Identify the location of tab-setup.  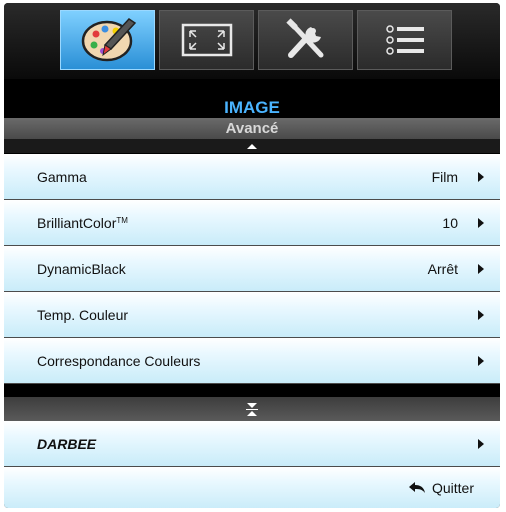
(305, 40).